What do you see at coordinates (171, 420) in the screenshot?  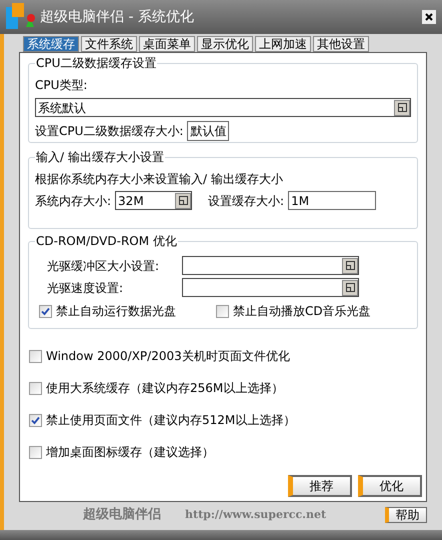 I see `checkbox-label: 禁止使用页面文件（建议内存512M以上选择）` at bounding box center [171, 420].